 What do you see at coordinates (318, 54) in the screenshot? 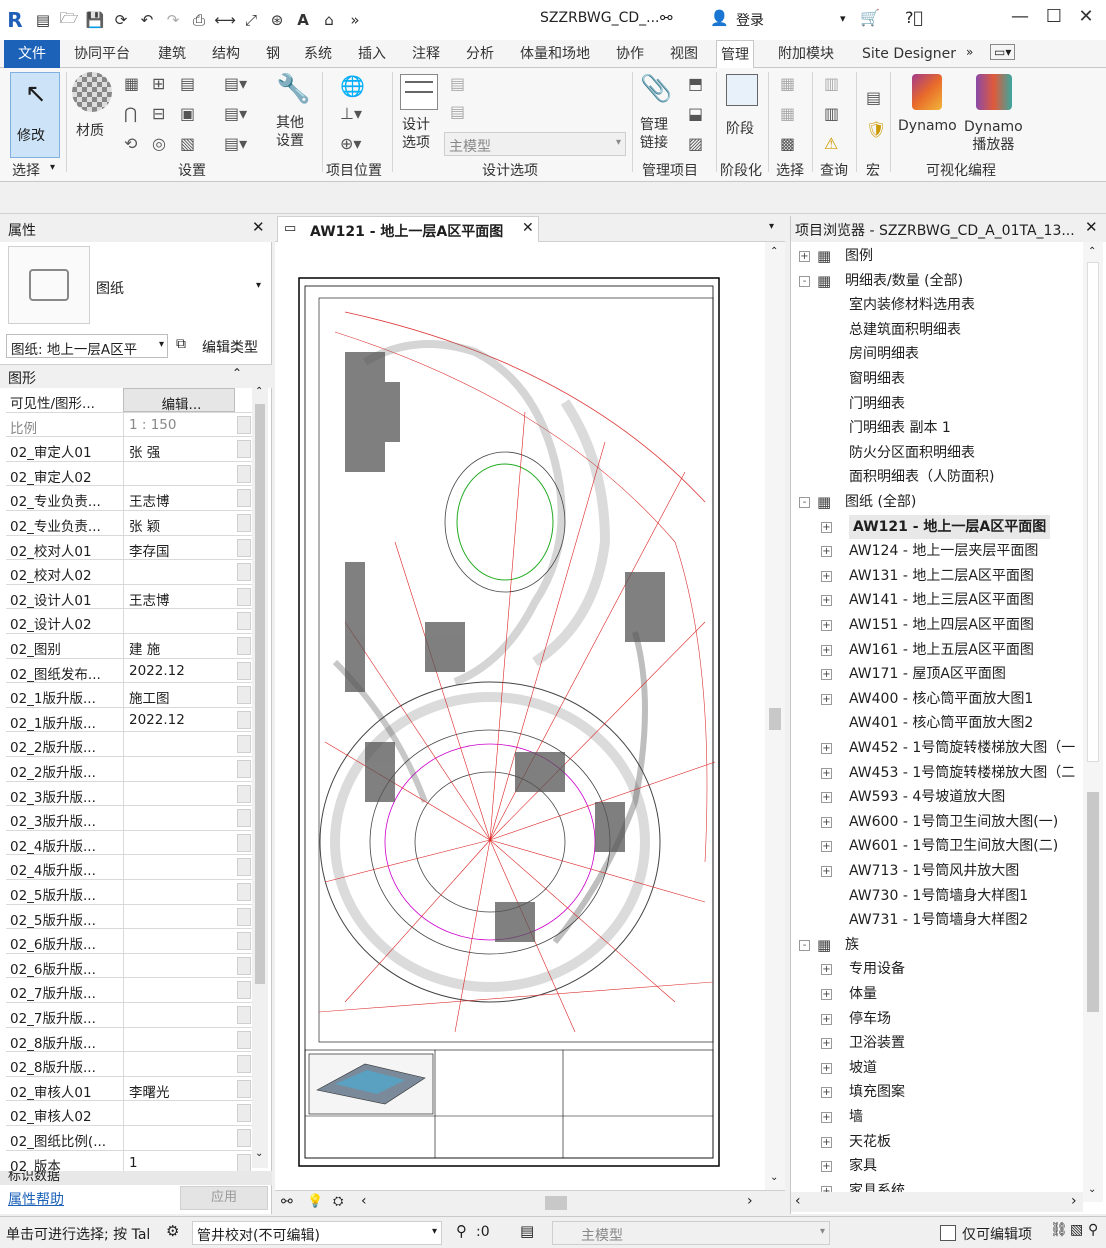
I see `tab-systems: 系统` at bounding box center [318, 54].